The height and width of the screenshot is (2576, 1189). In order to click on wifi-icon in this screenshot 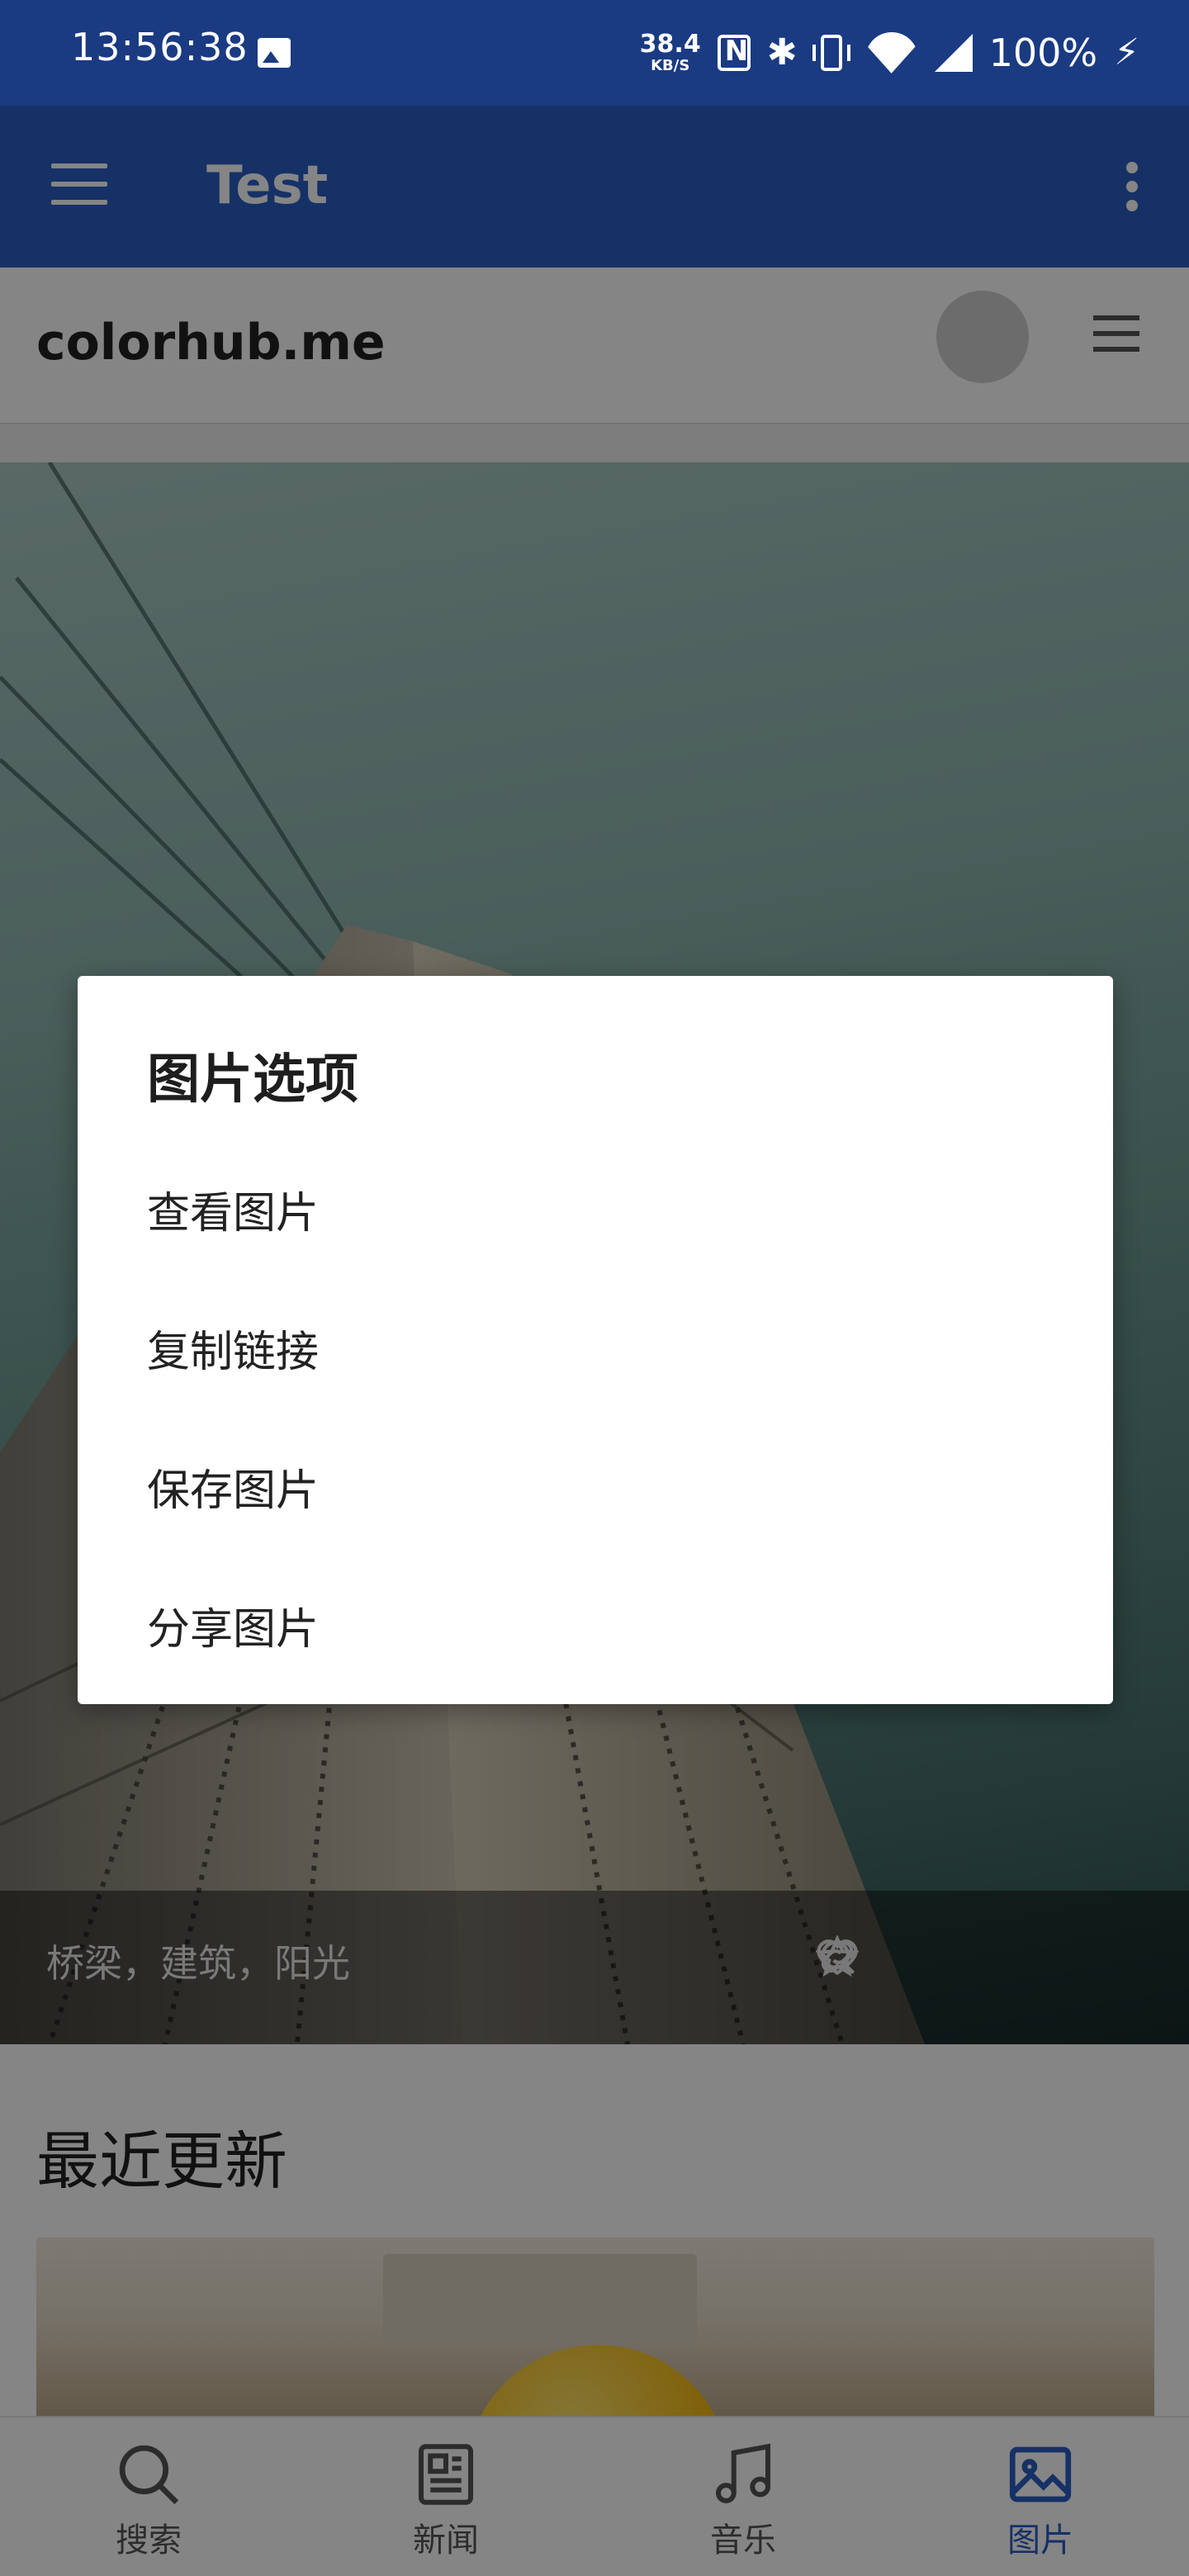, I will do `click(891, 52)`.